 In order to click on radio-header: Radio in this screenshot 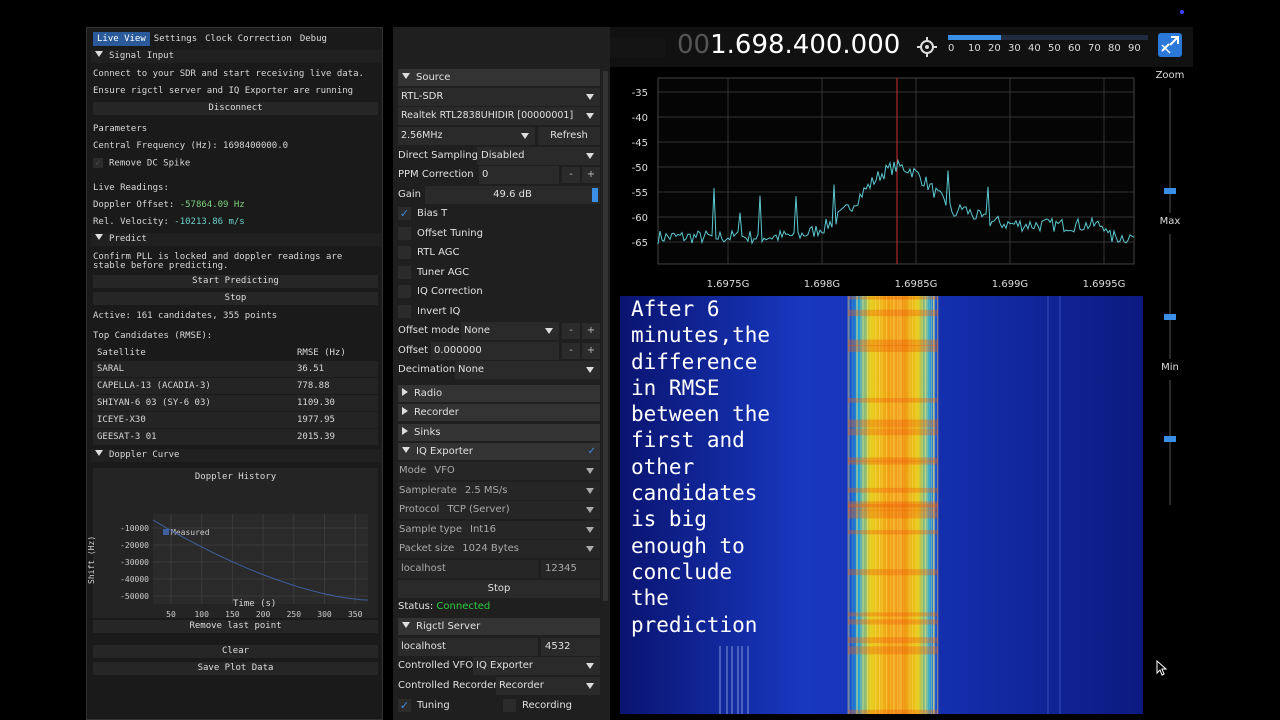, I will do `click(499, 393)`.